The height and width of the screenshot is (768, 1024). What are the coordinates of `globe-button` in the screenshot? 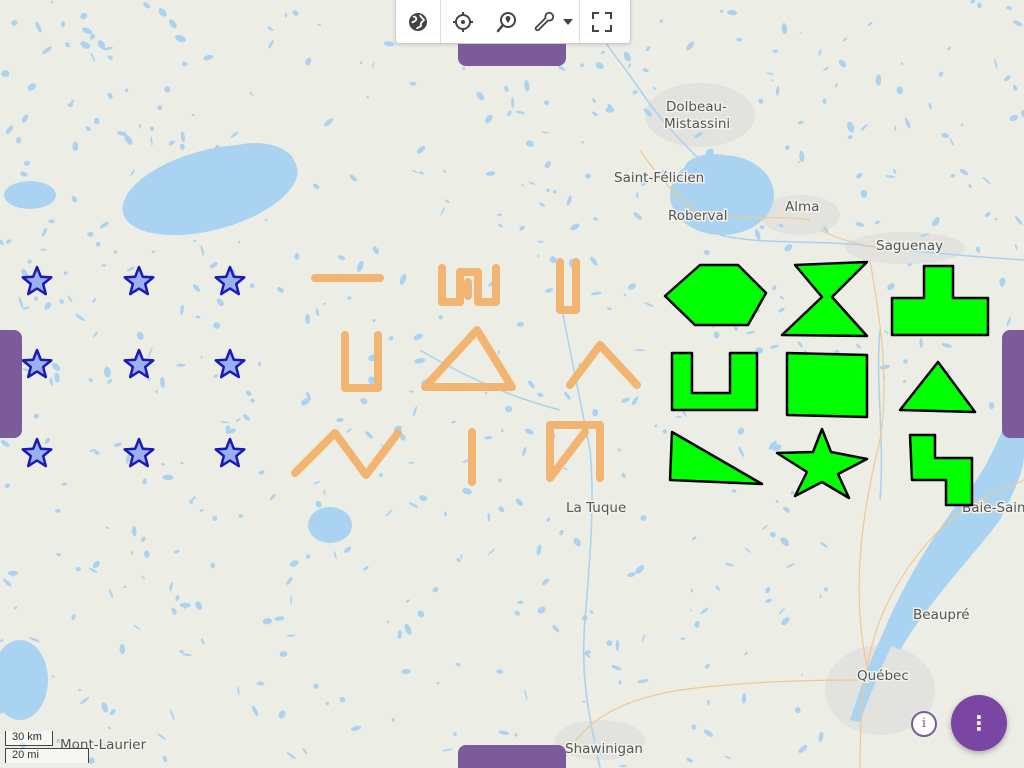 It's located at (418, 21).